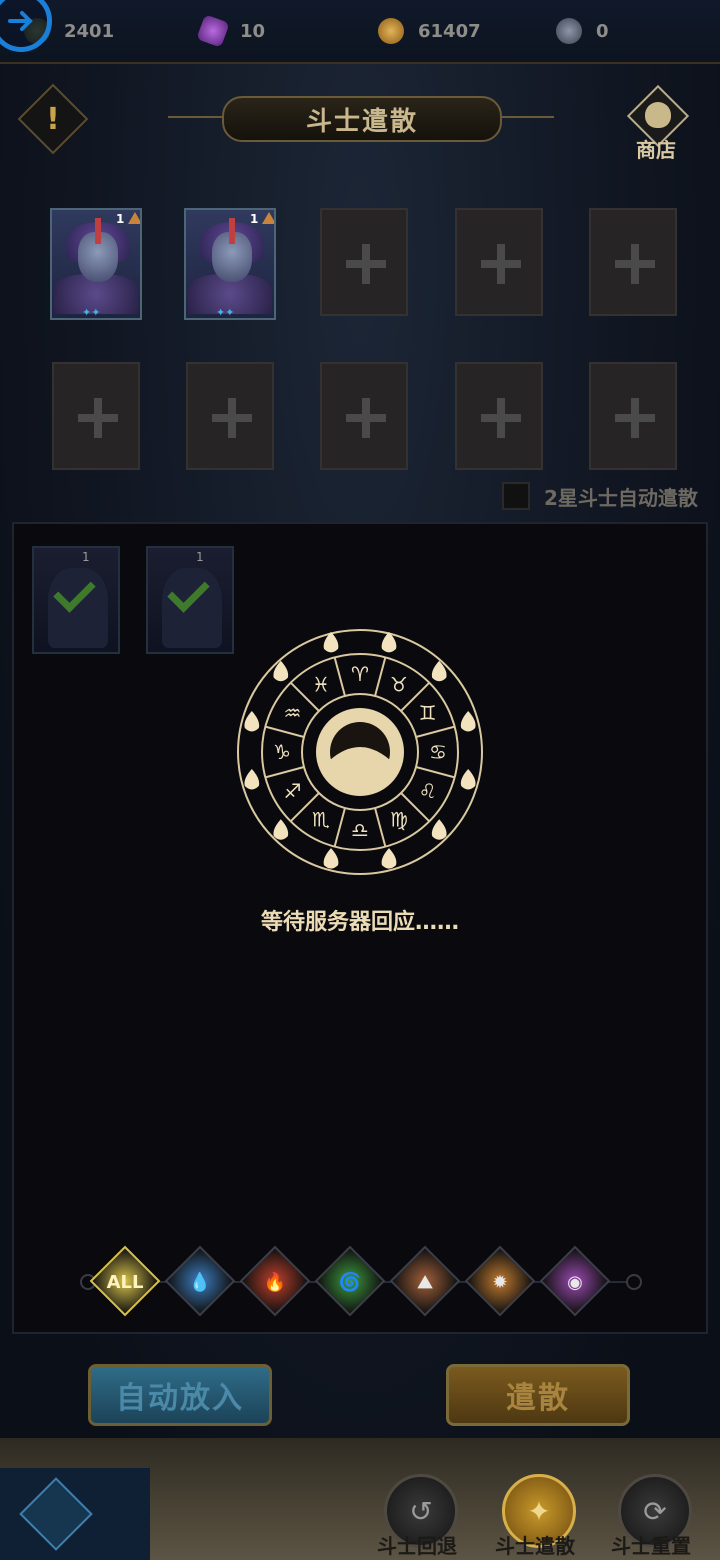 This screenshot has height=1560, width=720. Describe the element at coordinates (391, 31) in the screenshot. I see `gold-coin-icon` at that location.